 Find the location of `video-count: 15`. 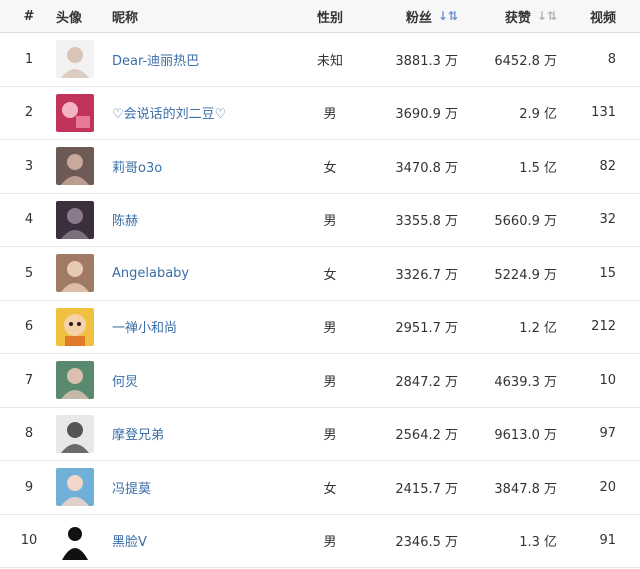

video-count: 15 is located at coordinates (607, 273).